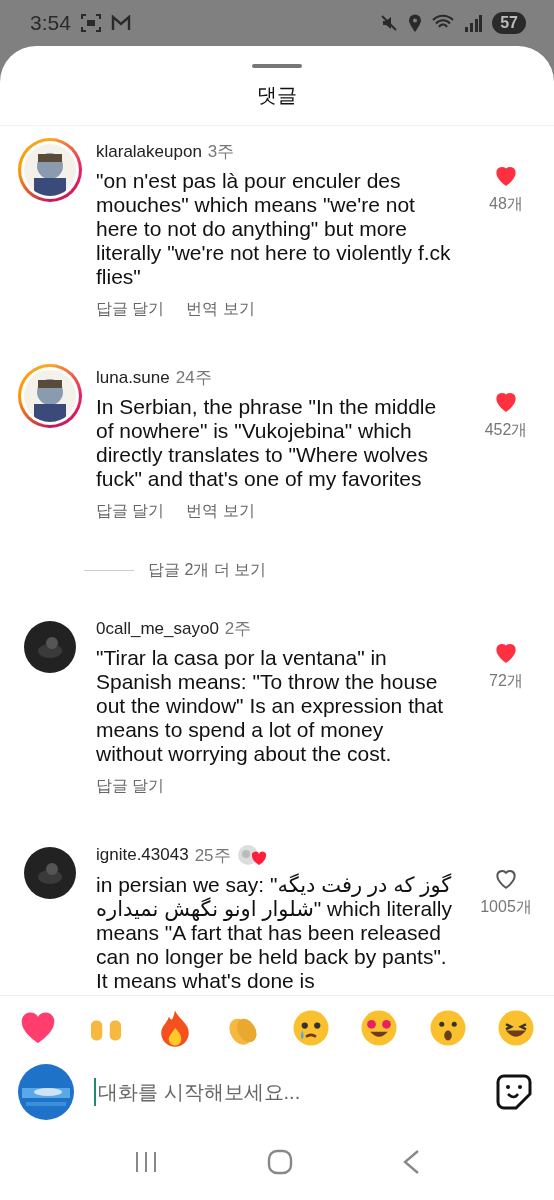 This screenshot has width=554, height=1200. I want to click on status-time: 3:54, so click(50, 23).